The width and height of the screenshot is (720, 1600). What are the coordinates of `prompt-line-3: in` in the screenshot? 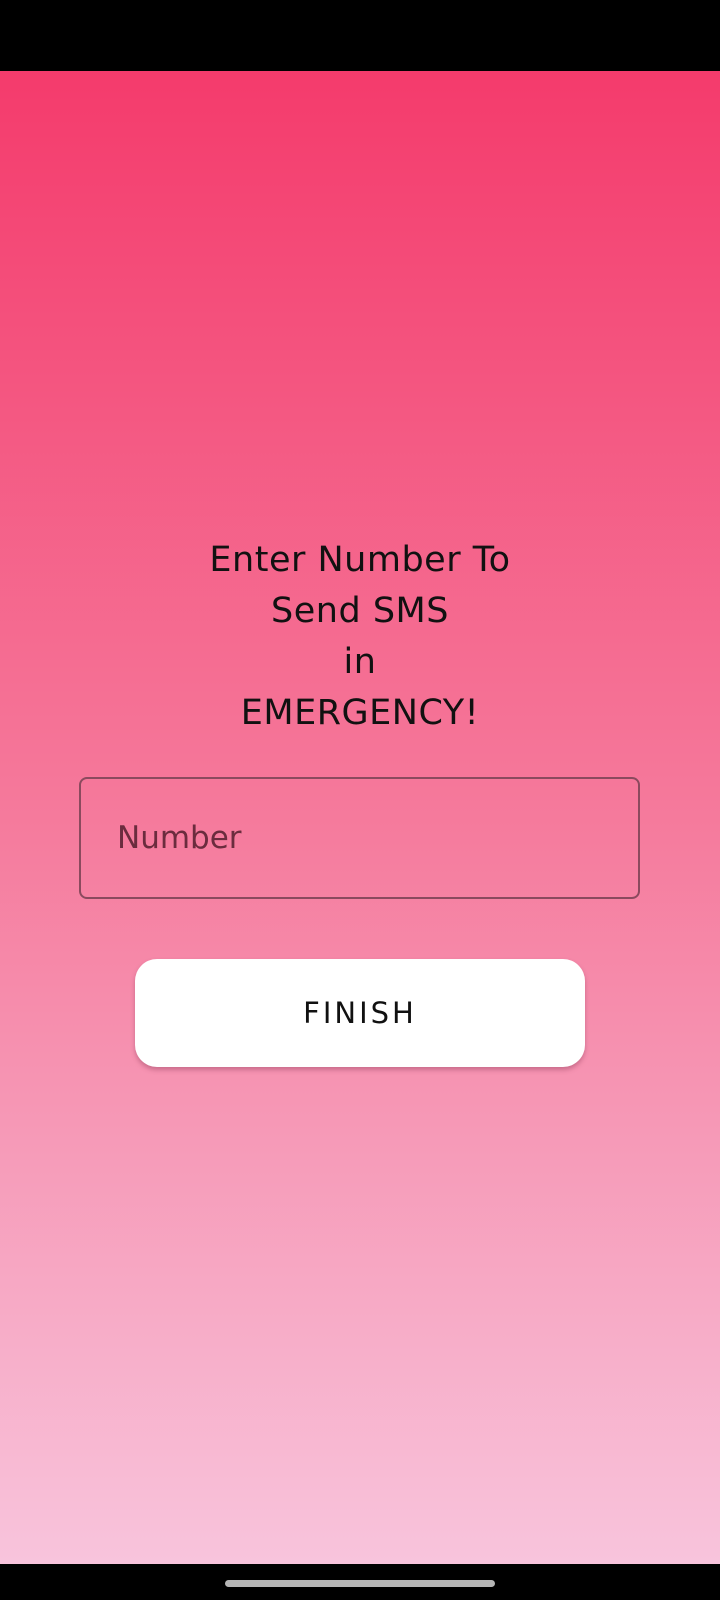 It's located at (360, 662).